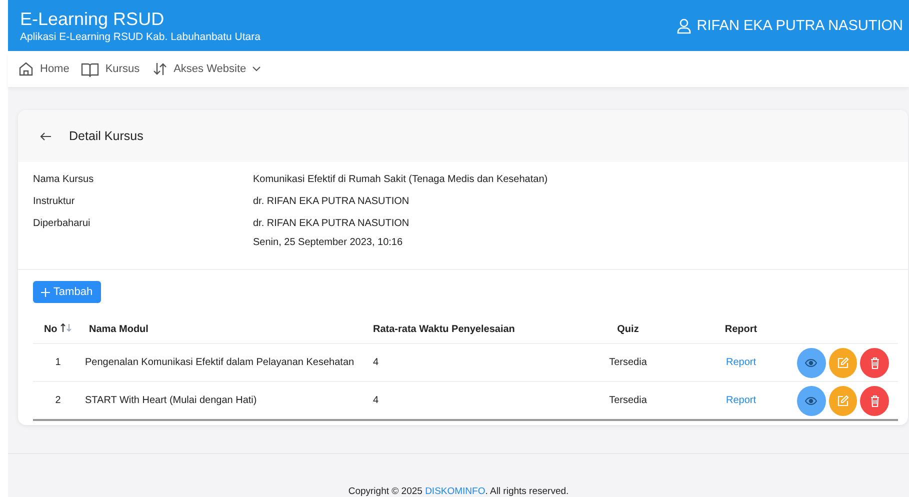 This screenshot has height=497, width=909. I want to click on user-menu: RIFAN EKA PUTRA NASUTION, so click(789, 26).